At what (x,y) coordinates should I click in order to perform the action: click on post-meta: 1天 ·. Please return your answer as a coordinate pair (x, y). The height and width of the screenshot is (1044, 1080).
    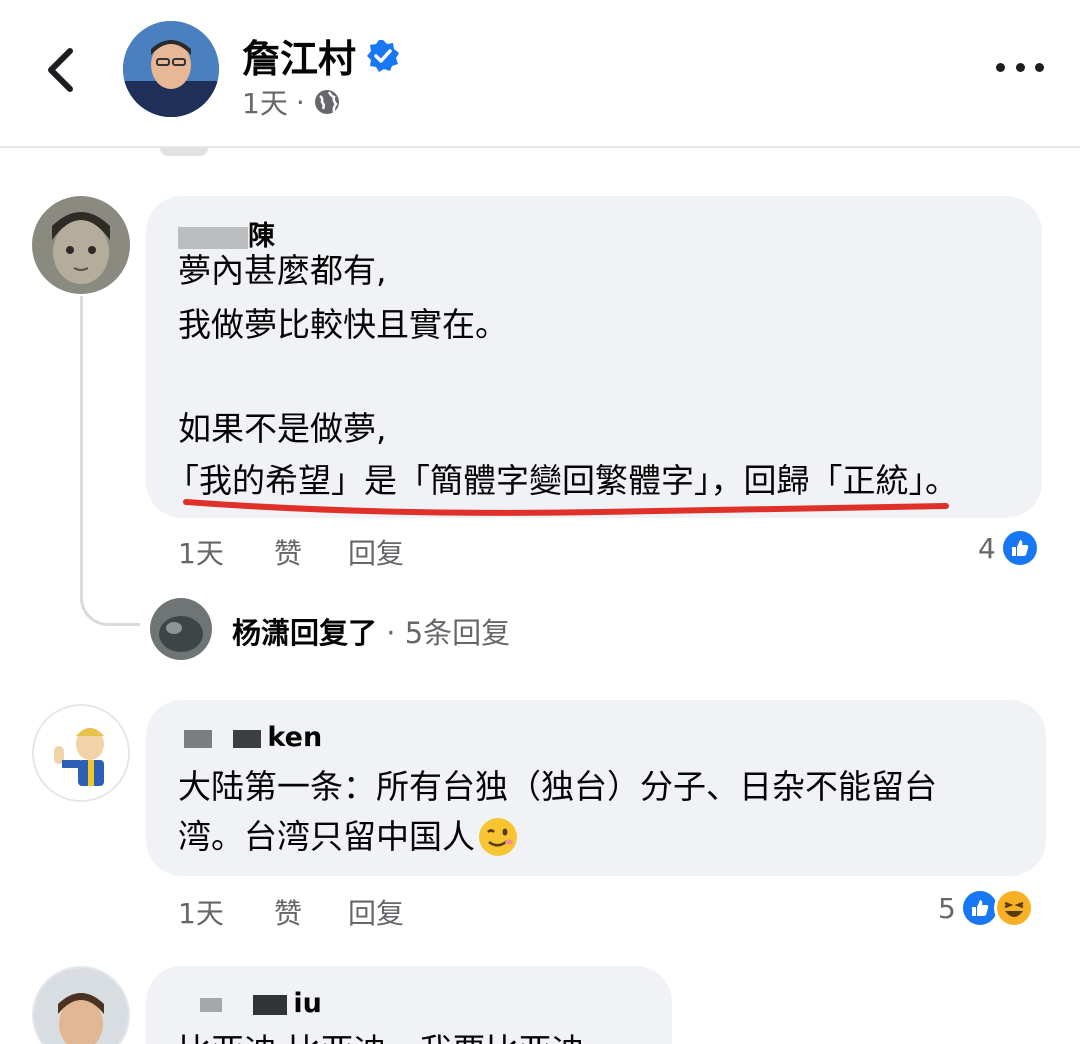
    Looking at the image, I should click on (291, 102).